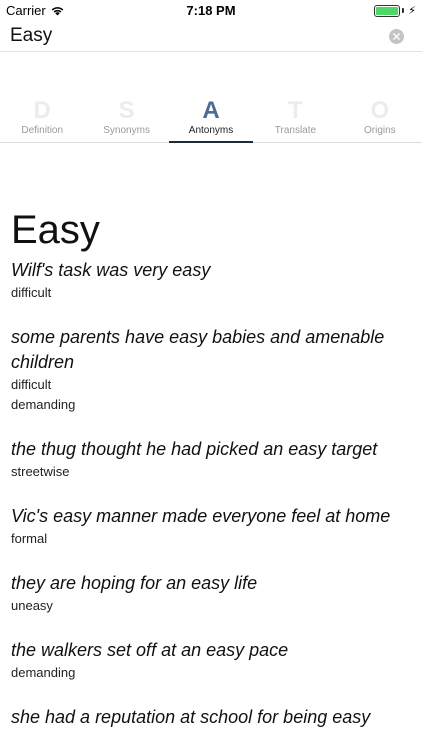 This screenshot has height=750, width=422. What do you see at coordinates (379, 130) in the screenshot?
I see `tab-label: Origins` at bounding box center [379, 130].